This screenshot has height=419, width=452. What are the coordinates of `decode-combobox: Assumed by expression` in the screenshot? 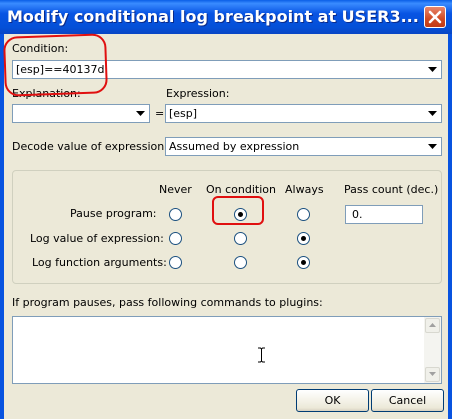 It's located at (303, 146).